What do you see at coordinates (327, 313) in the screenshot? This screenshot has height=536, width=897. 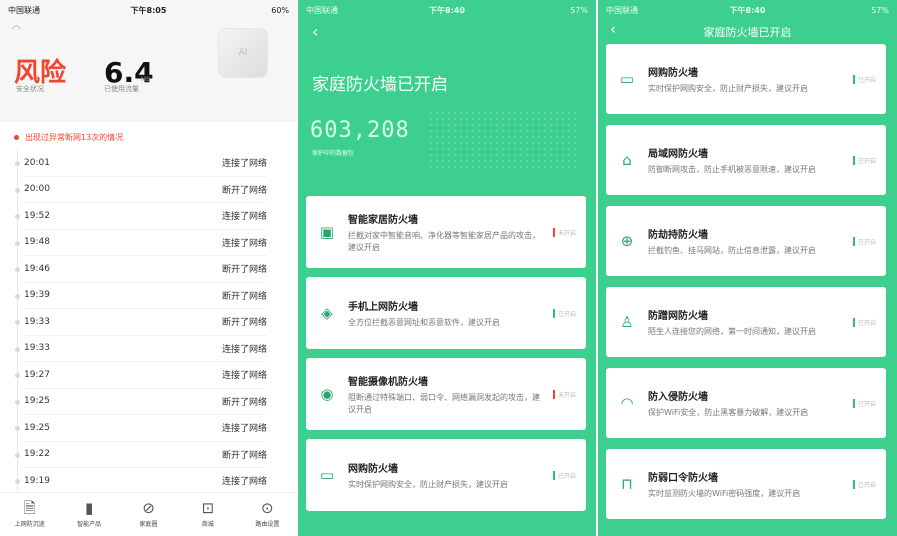 I see `phone-shield-icon: ◈` at bounding box center [327, 313].